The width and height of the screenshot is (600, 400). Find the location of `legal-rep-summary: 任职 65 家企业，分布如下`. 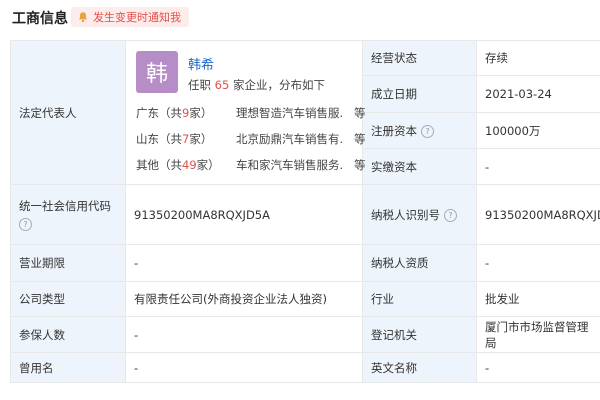

legal-rep-summary: 任职 65 家企业，分布如下 is located at coordinates (256, 84).